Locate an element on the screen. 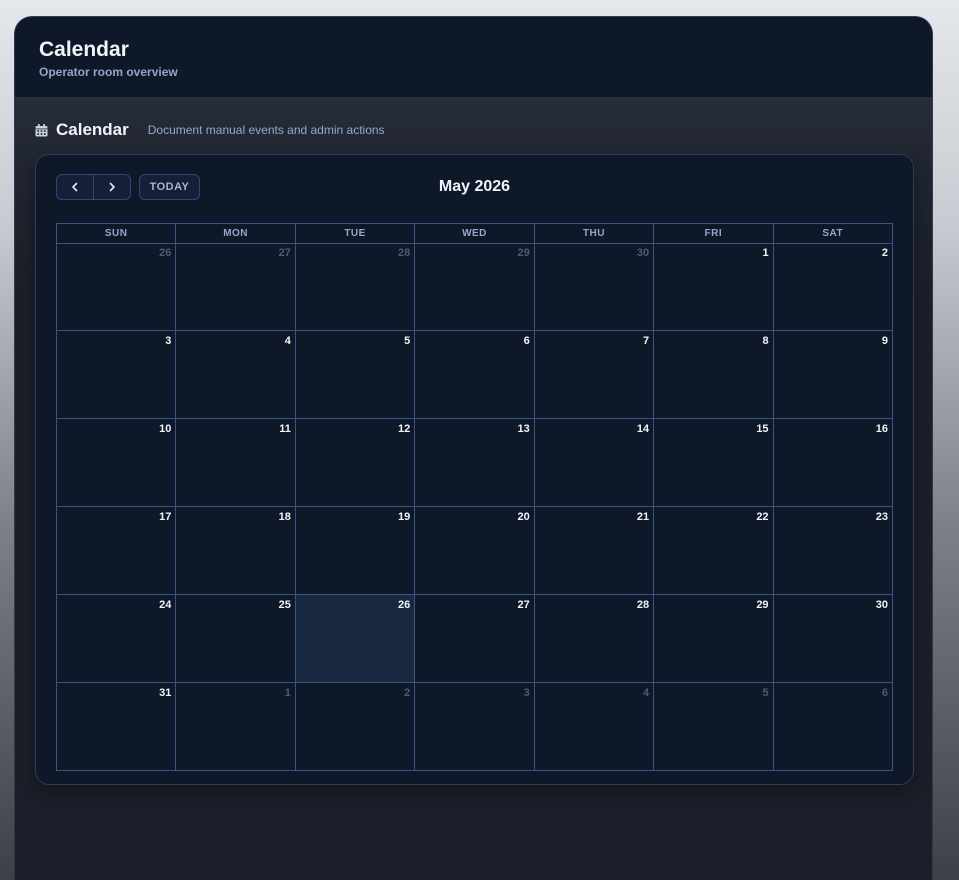 The width and height of the screenshot is (959, 880). day-cell: 20 is located at coordinates (475, 551).